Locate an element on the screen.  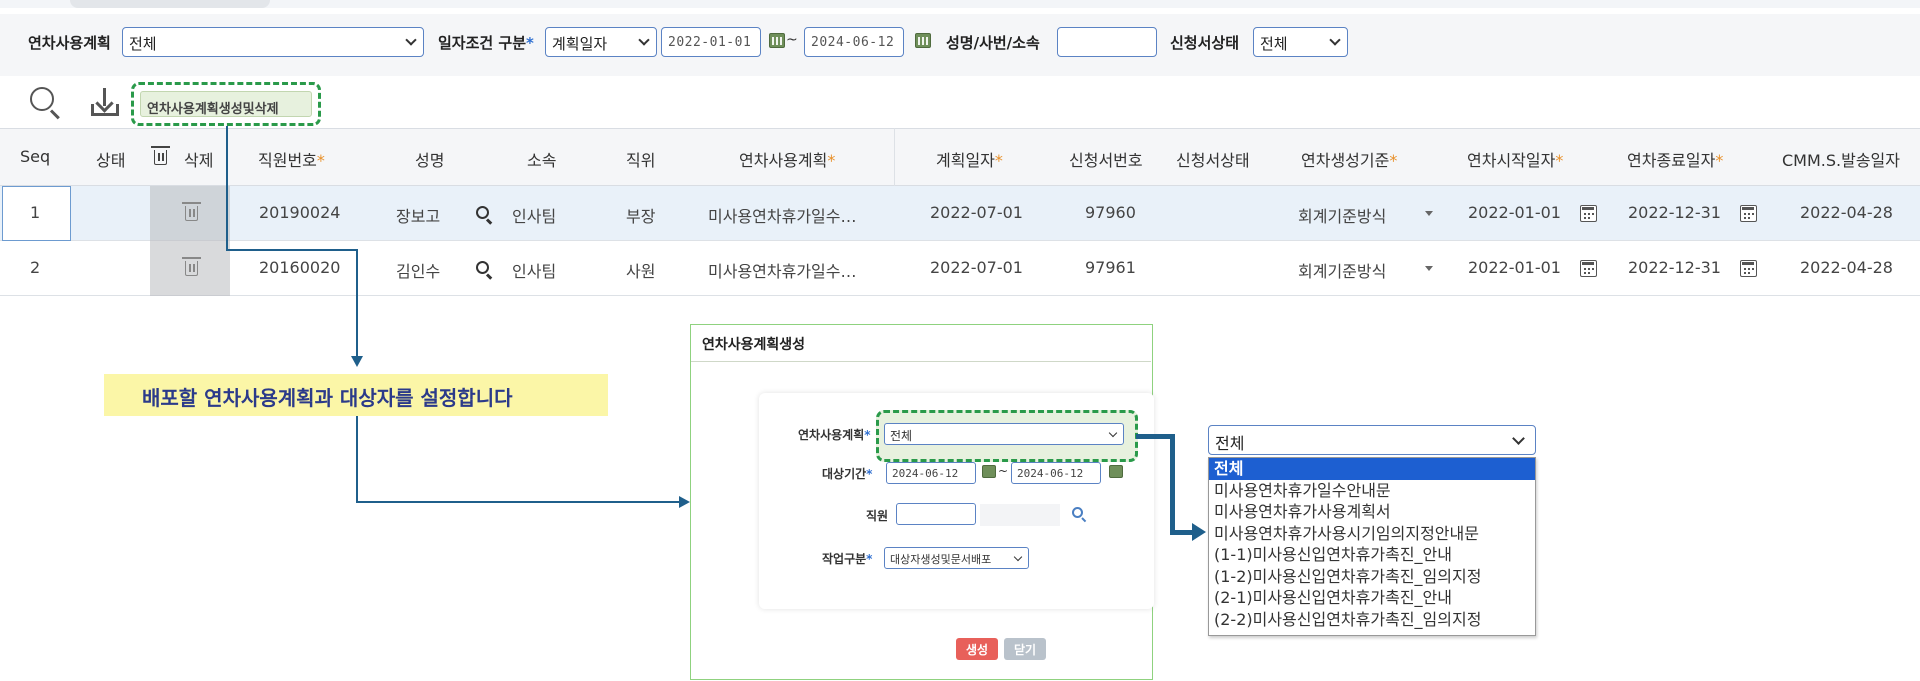
row-emp-no: 20160020 is located at coordinates (300, 267).